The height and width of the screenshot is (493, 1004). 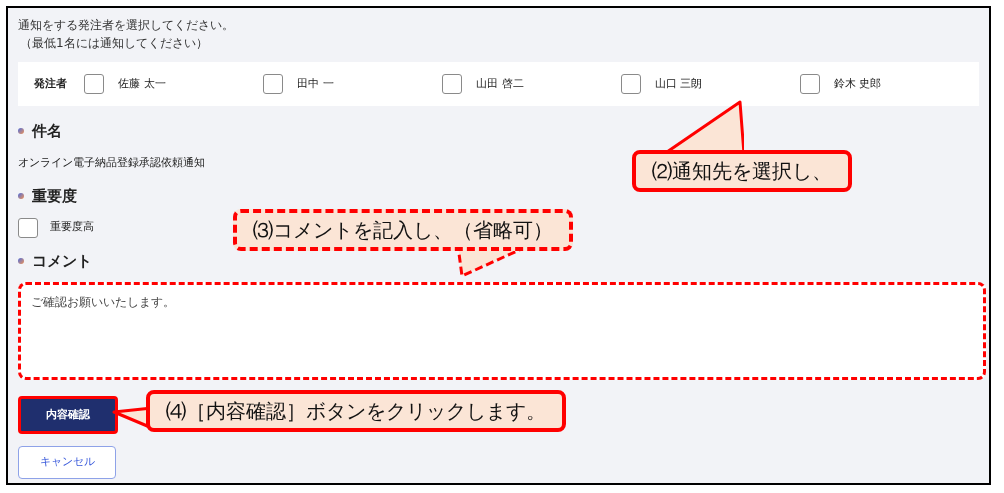 I want to click on section-heading: コメント, so click(x=62, y=261).